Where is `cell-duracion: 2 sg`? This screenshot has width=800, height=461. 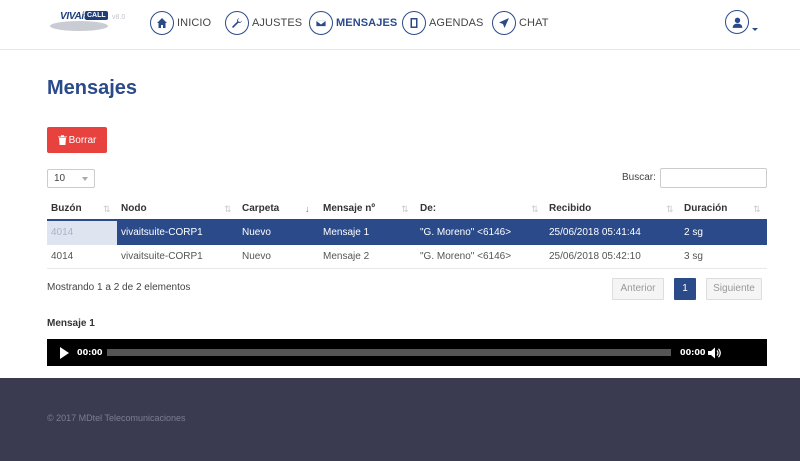
cell-duracion: 2 sg is located at coordinates (693, 232).